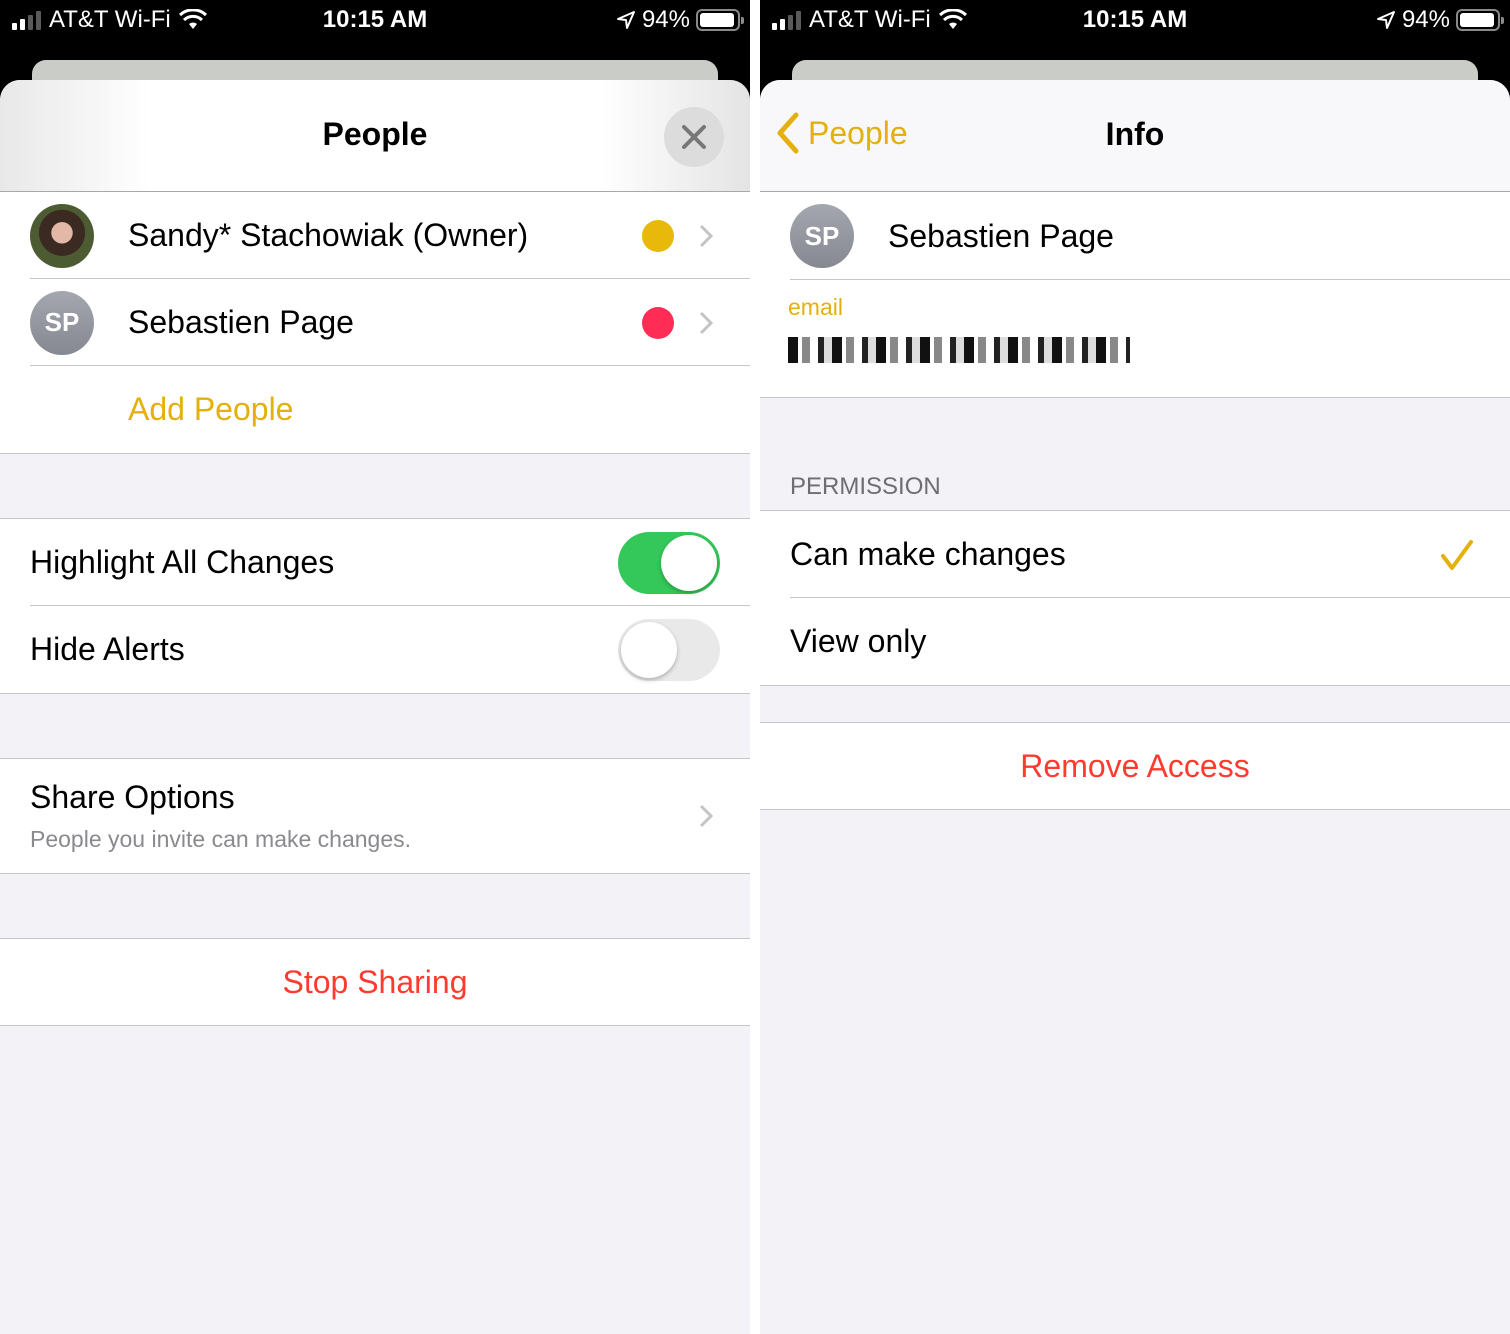 The height and width of the screenshot is (1334, 1510). I want to click on permission-section-header: PERMISSION, so click(865, 486).